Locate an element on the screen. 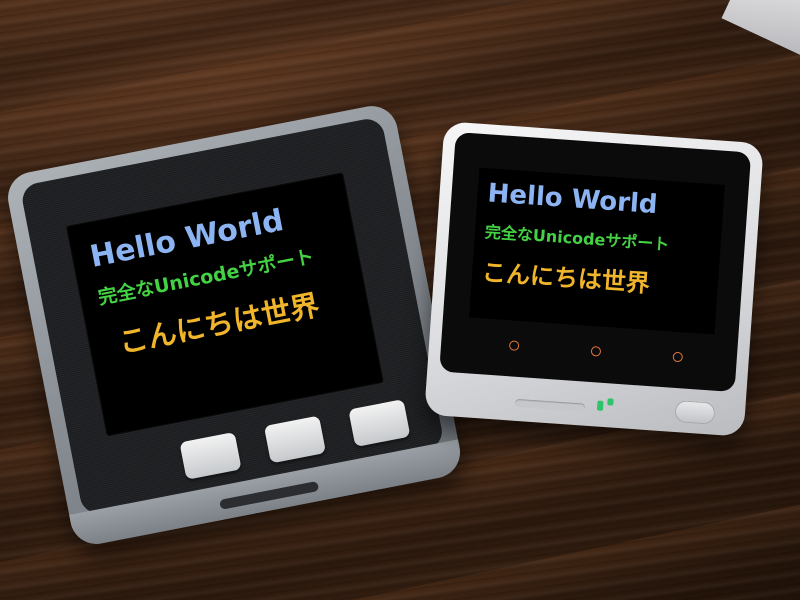  touch-button-b-marker is located at coordinates (596, 351).